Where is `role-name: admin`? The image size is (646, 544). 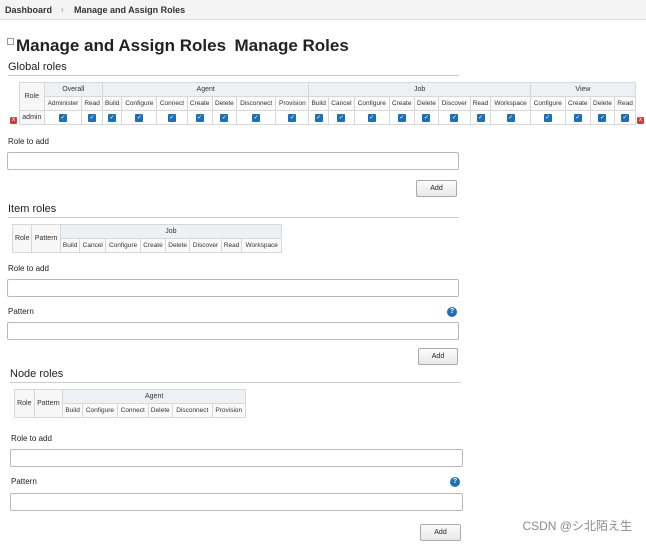
role-name: admin is located at coordinates (32, 117).